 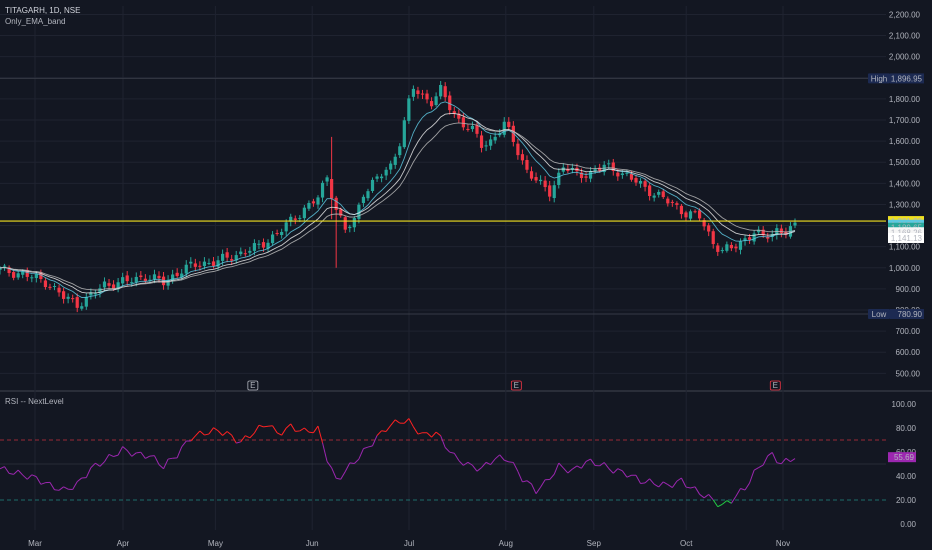 I want to click on price-tick-label: 2,000.00, so click(x=905, y=57).